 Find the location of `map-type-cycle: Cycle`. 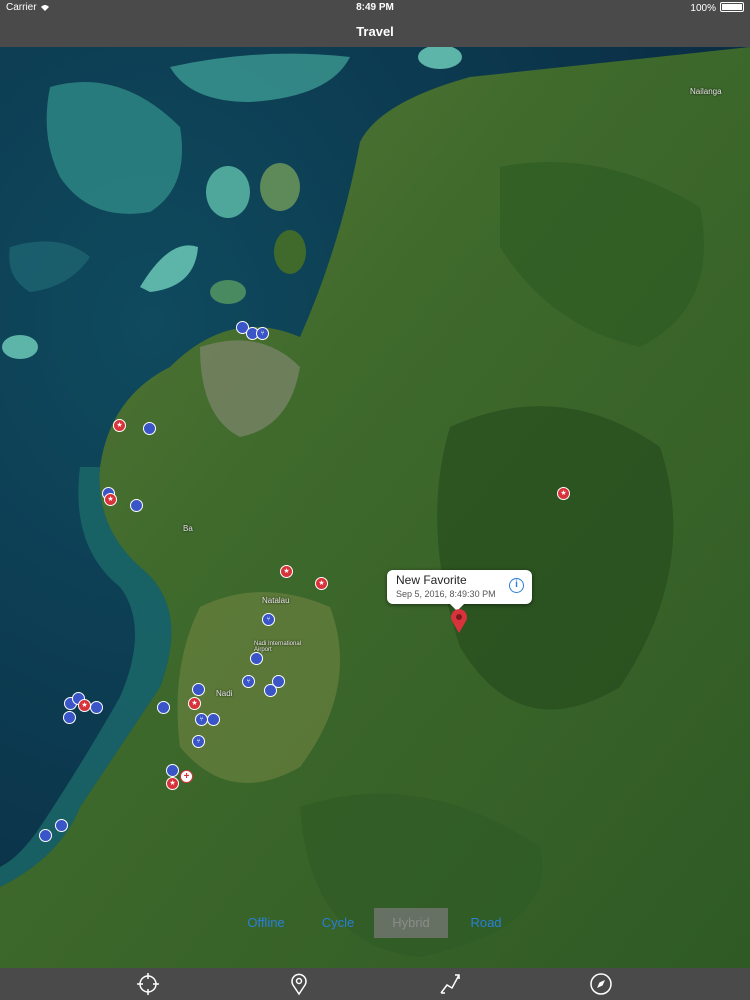

map-type-cycle: Cycle is located at coordinates (338, 923).